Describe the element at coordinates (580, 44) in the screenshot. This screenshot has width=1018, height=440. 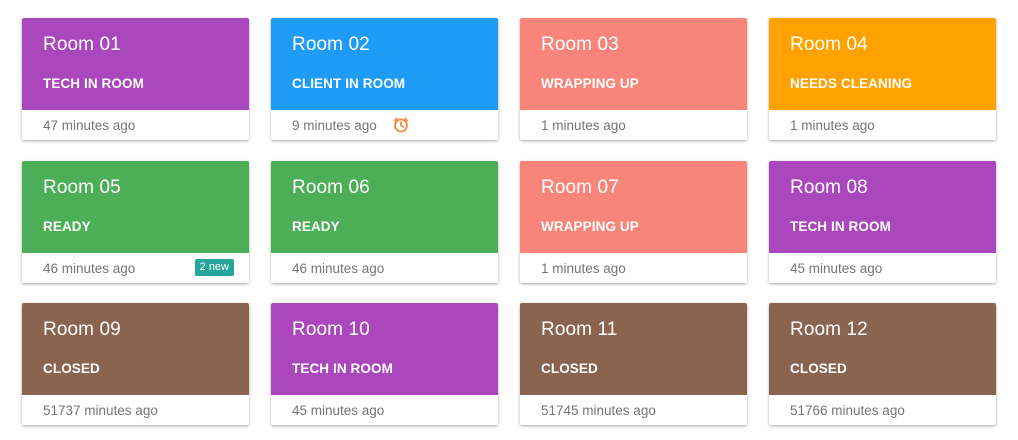
I see `room-name: Room 03` at that location.